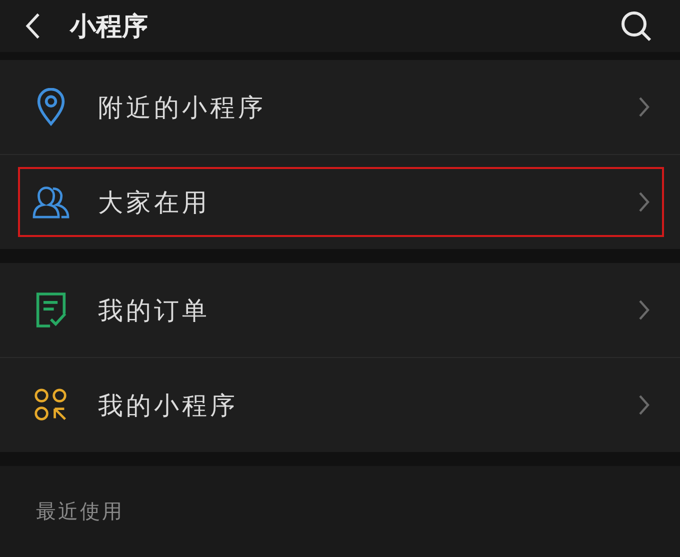  I want to click on menu-label: 我的订单, so click(154, 310).